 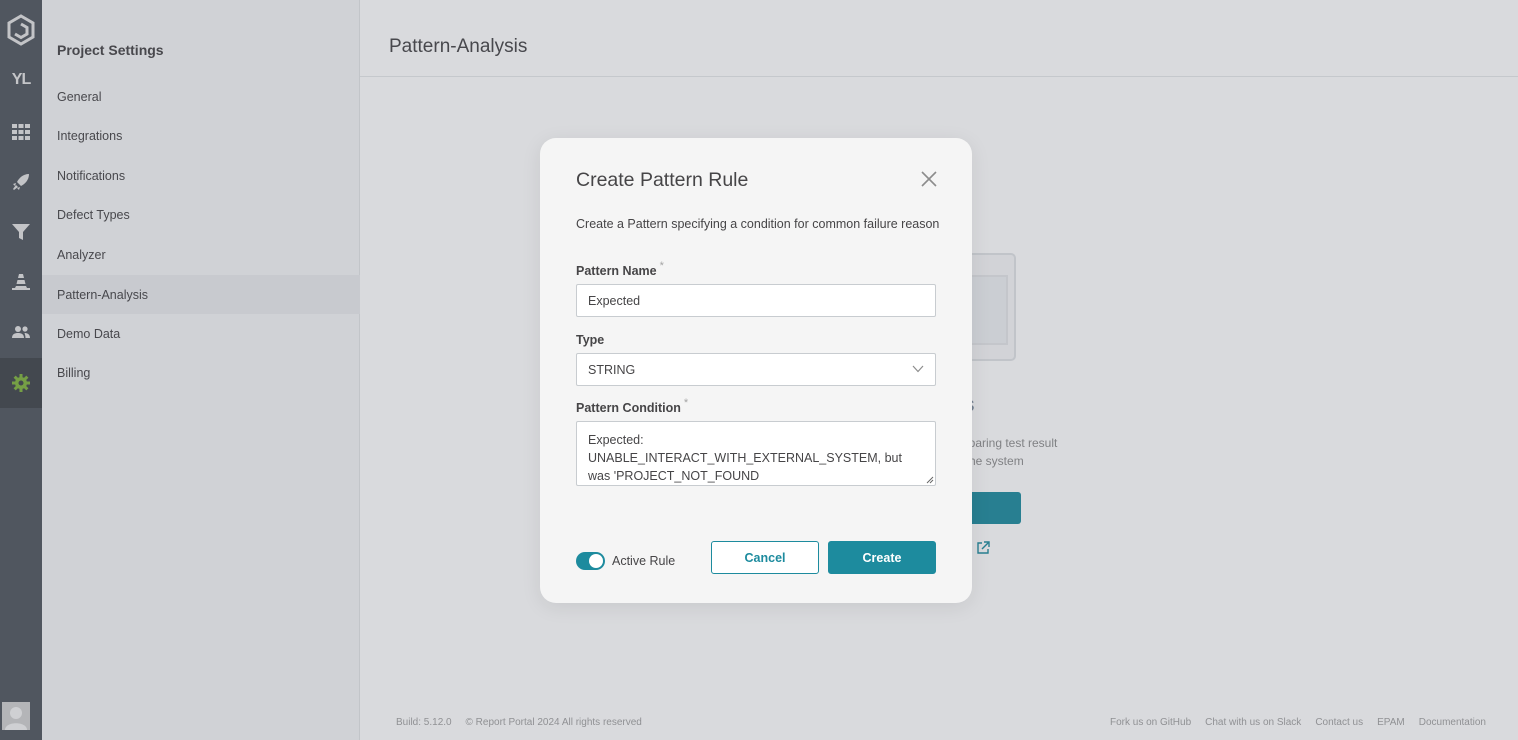 I want to click on active-rule-label: Active Rule, so click(x=644, y=561).